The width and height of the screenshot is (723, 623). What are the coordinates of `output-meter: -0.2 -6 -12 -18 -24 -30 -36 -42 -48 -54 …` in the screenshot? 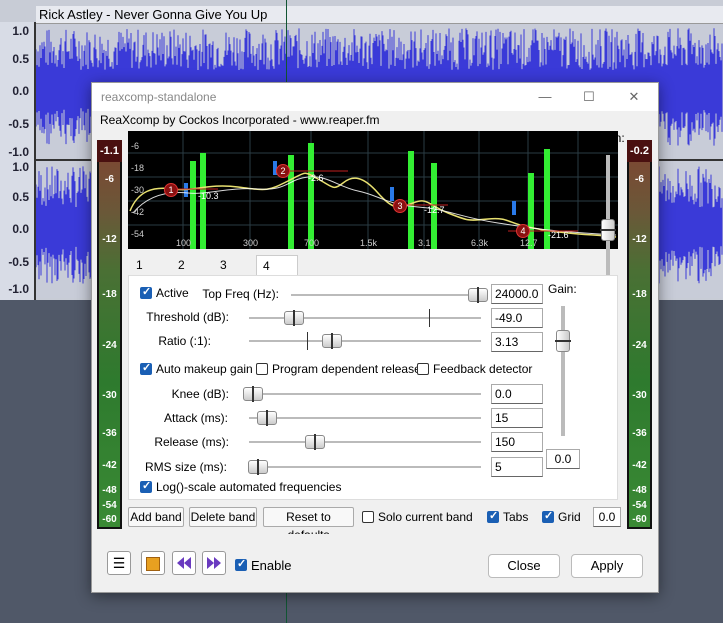 It's located at (639, 334).